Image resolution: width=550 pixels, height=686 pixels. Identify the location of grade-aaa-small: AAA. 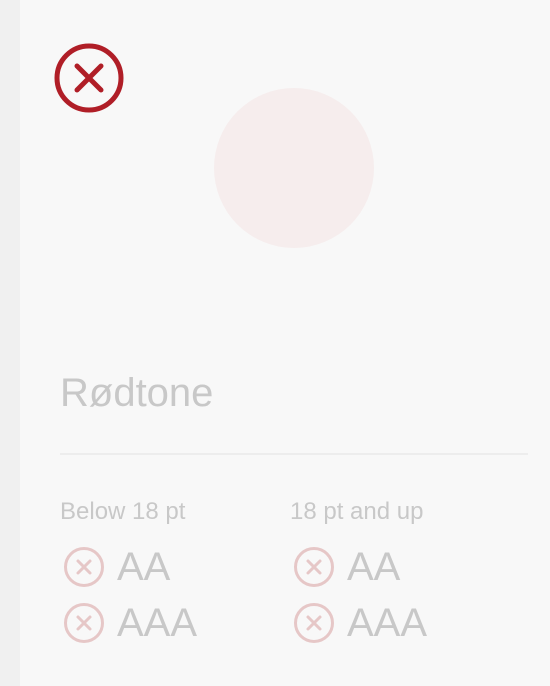
(170, 623).